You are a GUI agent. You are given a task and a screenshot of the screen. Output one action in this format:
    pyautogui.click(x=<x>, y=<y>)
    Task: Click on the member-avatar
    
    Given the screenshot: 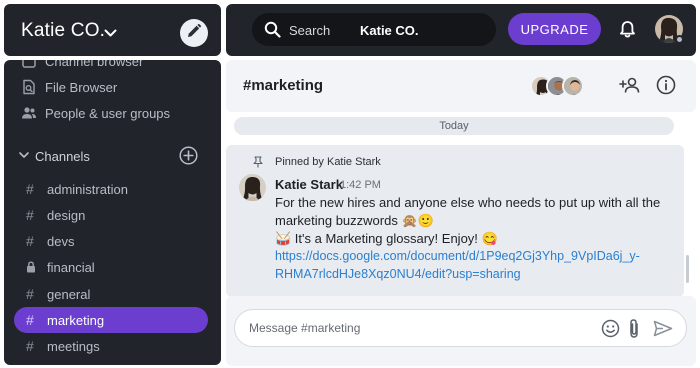 What is the action you would take?
    pyautogui.click(x=573, y=86)
    